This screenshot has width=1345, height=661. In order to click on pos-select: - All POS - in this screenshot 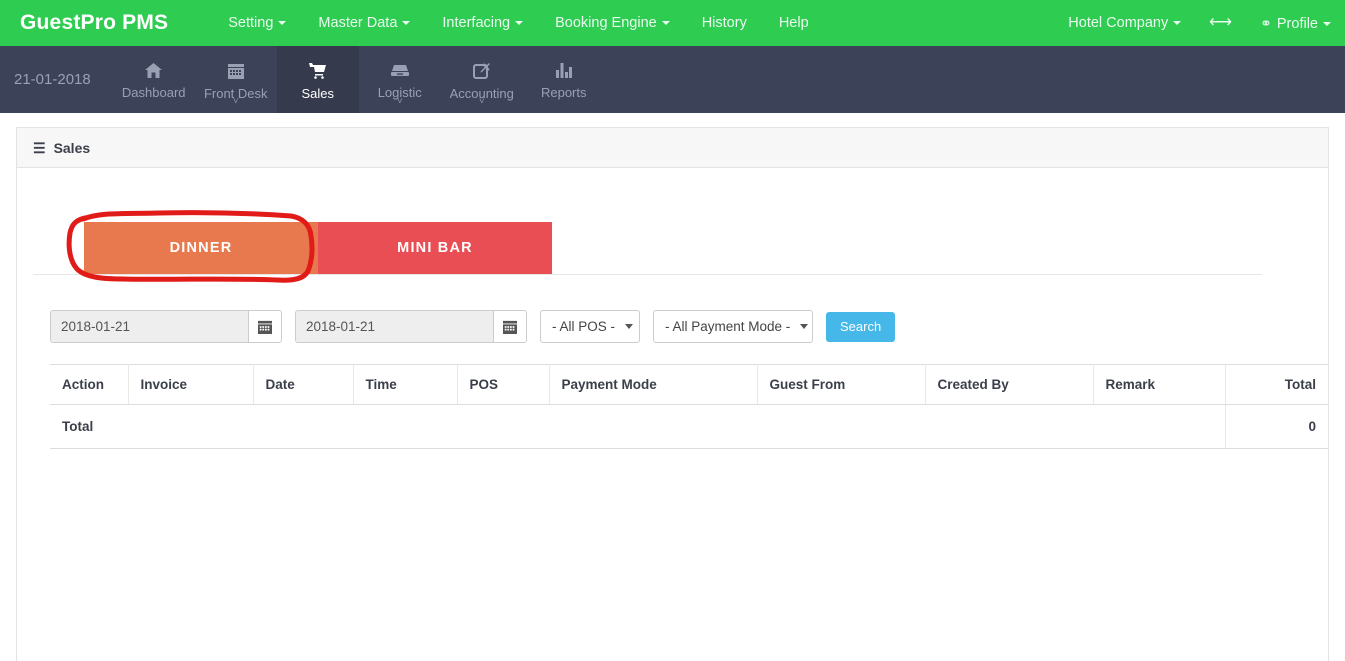, I will do `click(590, 326)`.